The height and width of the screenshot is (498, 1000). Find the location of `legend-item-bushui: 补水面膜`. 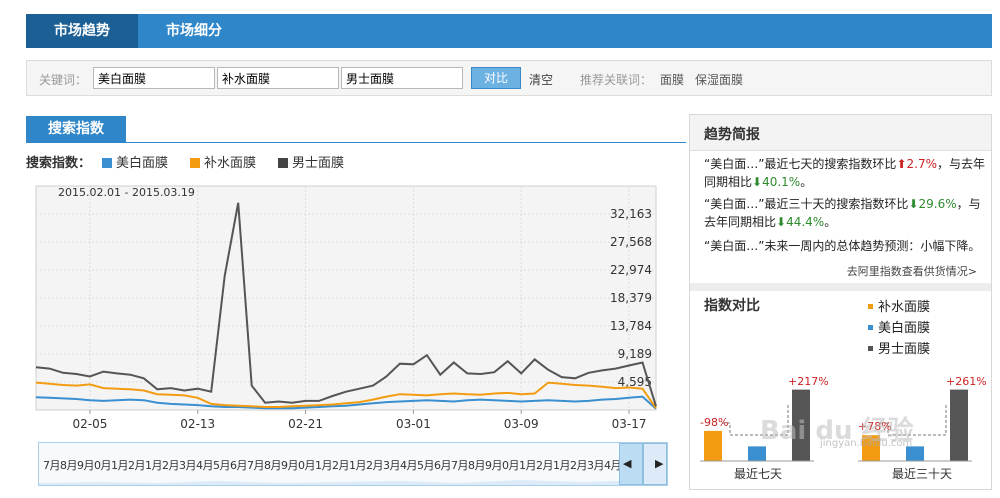

legend-item-bushui: 补水面膜 is located at coordinates (223, 161).